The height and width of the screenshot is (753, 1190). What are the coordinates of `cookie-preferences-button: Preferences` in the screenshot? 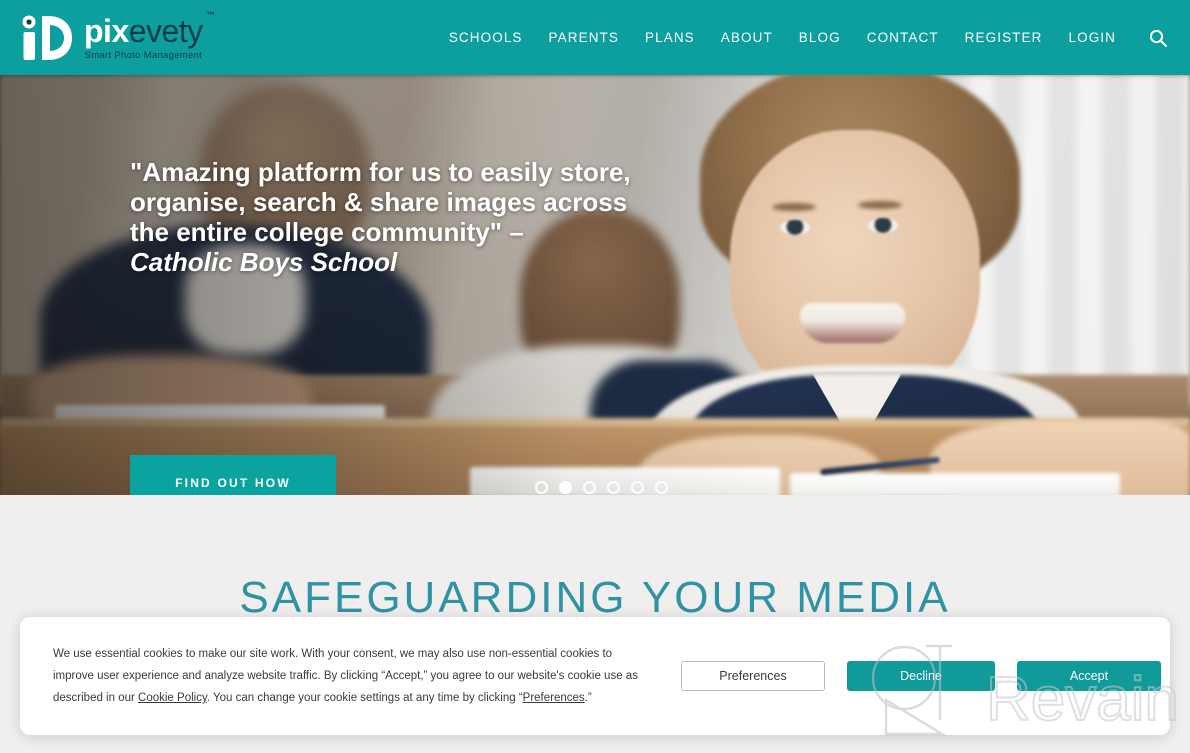 It's located at (753, 676).